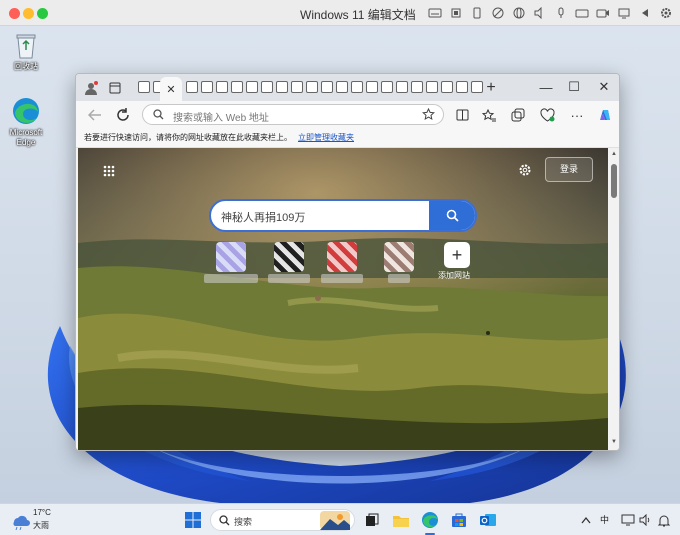  I want to click on maximize-button: ☐, so click(574, 87).